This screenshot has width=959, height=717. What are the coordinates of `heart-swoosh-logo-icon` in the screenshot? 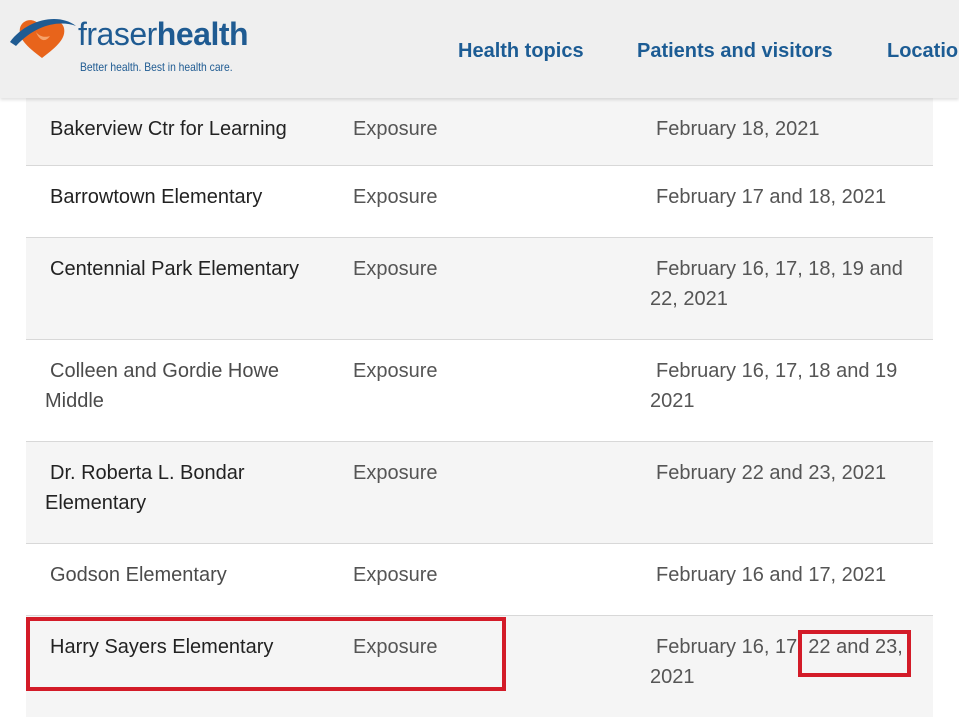 It's located at (43, 38).